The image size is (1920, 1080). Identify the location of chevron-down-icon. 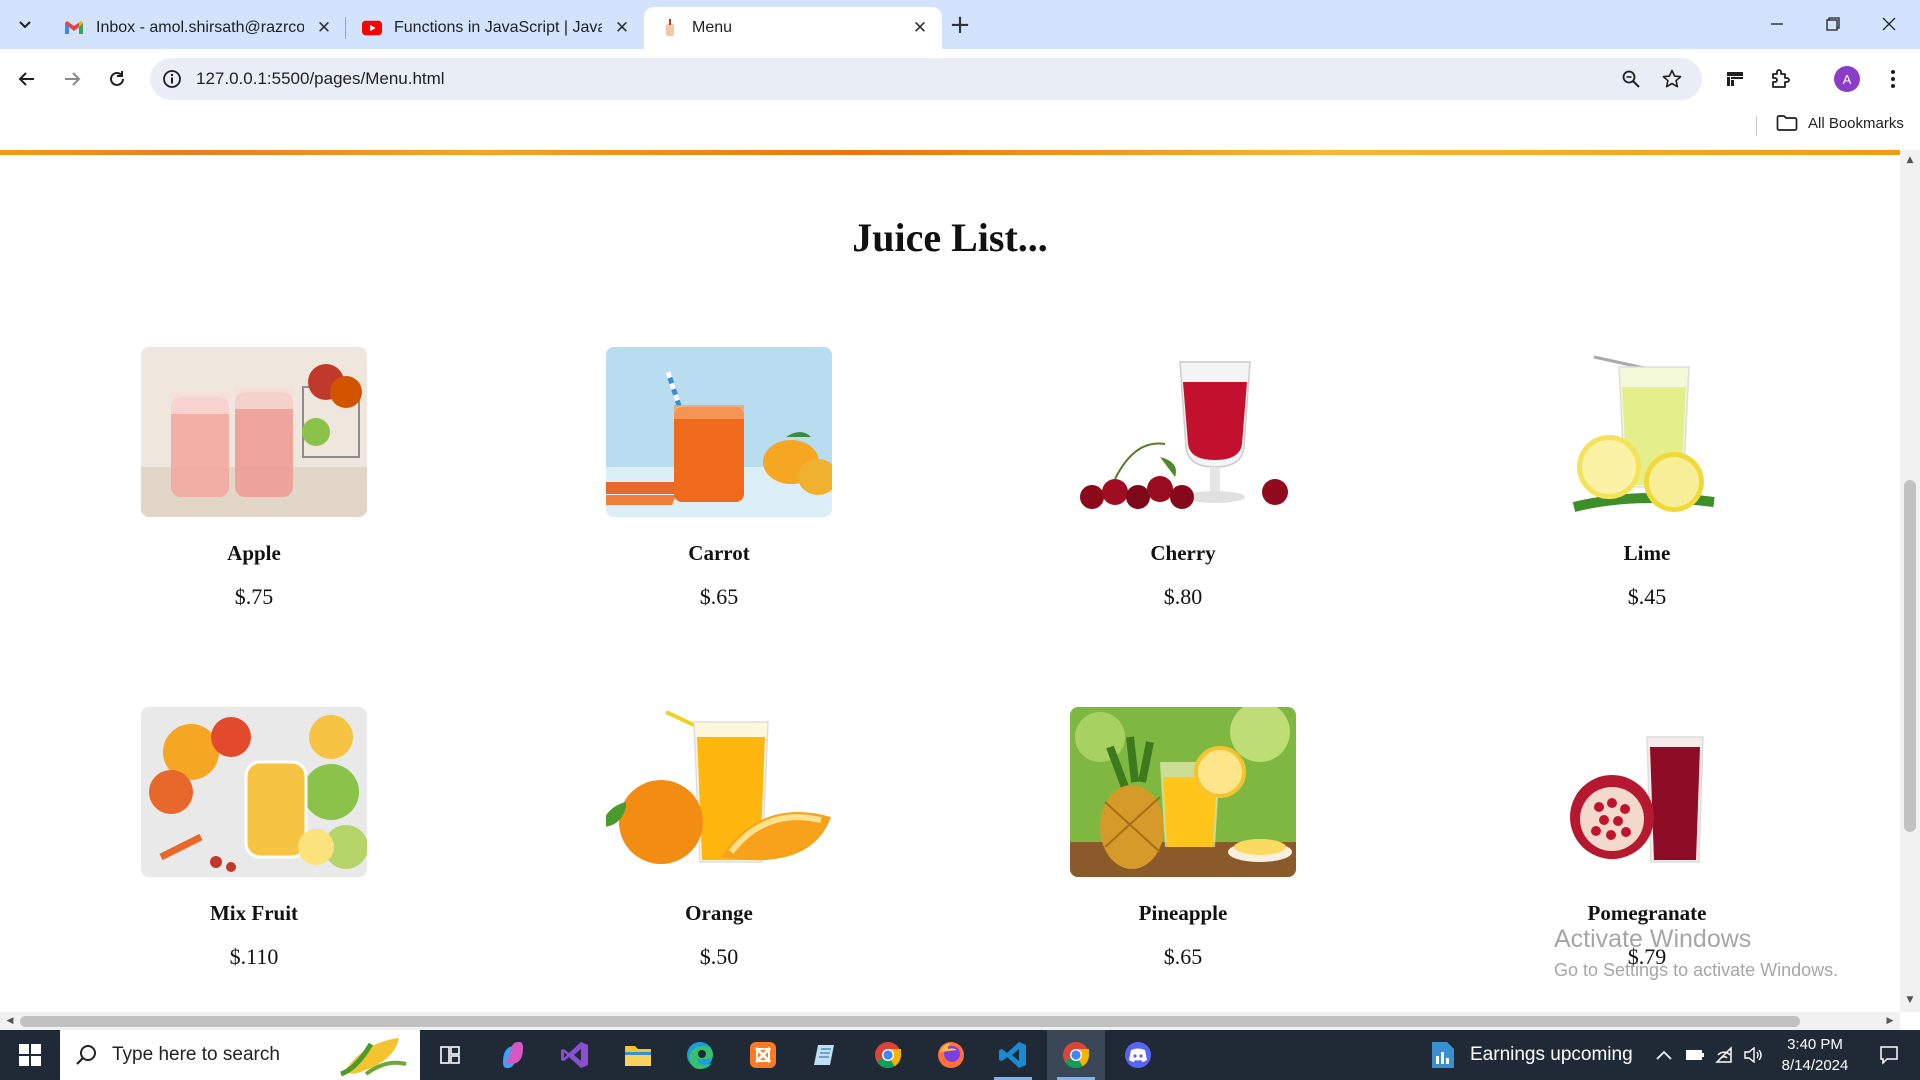
(25, 25).